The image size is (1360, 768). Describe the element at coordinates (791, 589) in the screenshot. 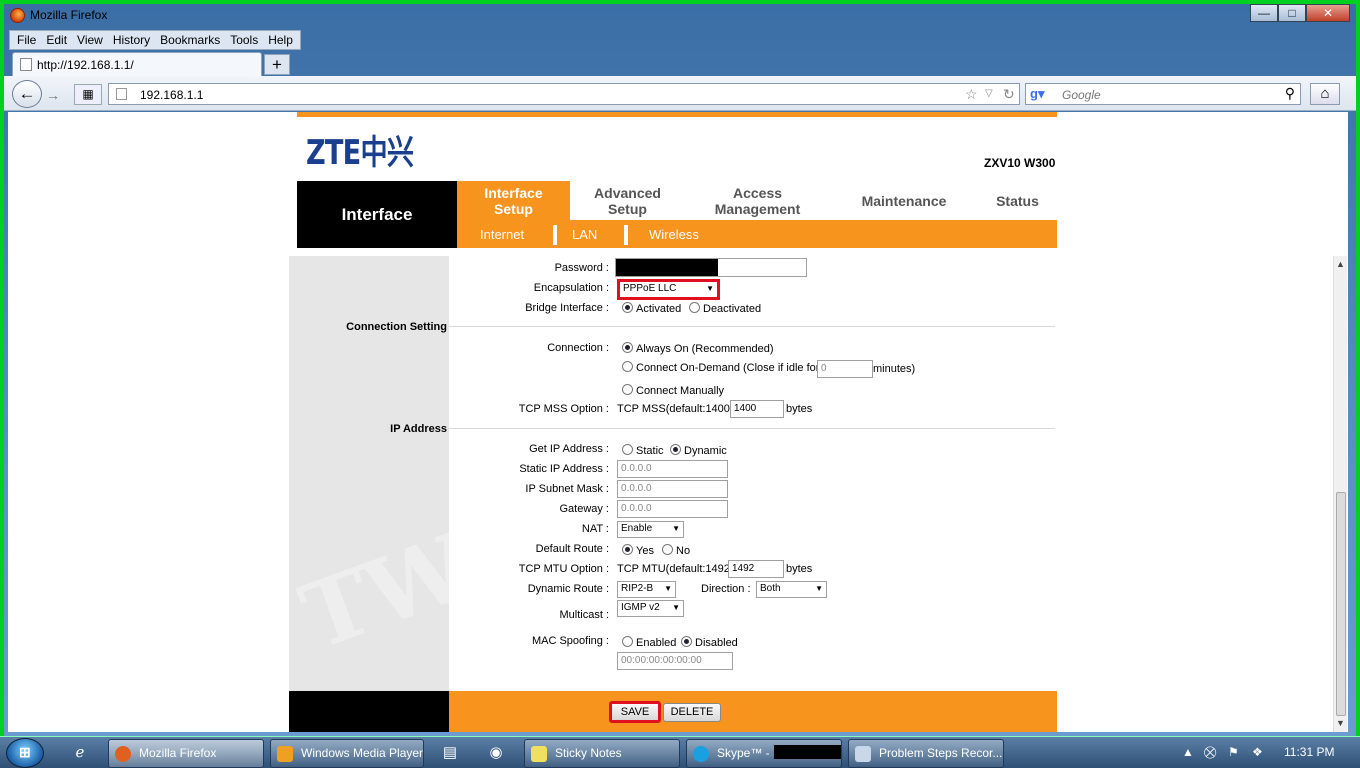

I see `direction-select: Both ▼` at that location.